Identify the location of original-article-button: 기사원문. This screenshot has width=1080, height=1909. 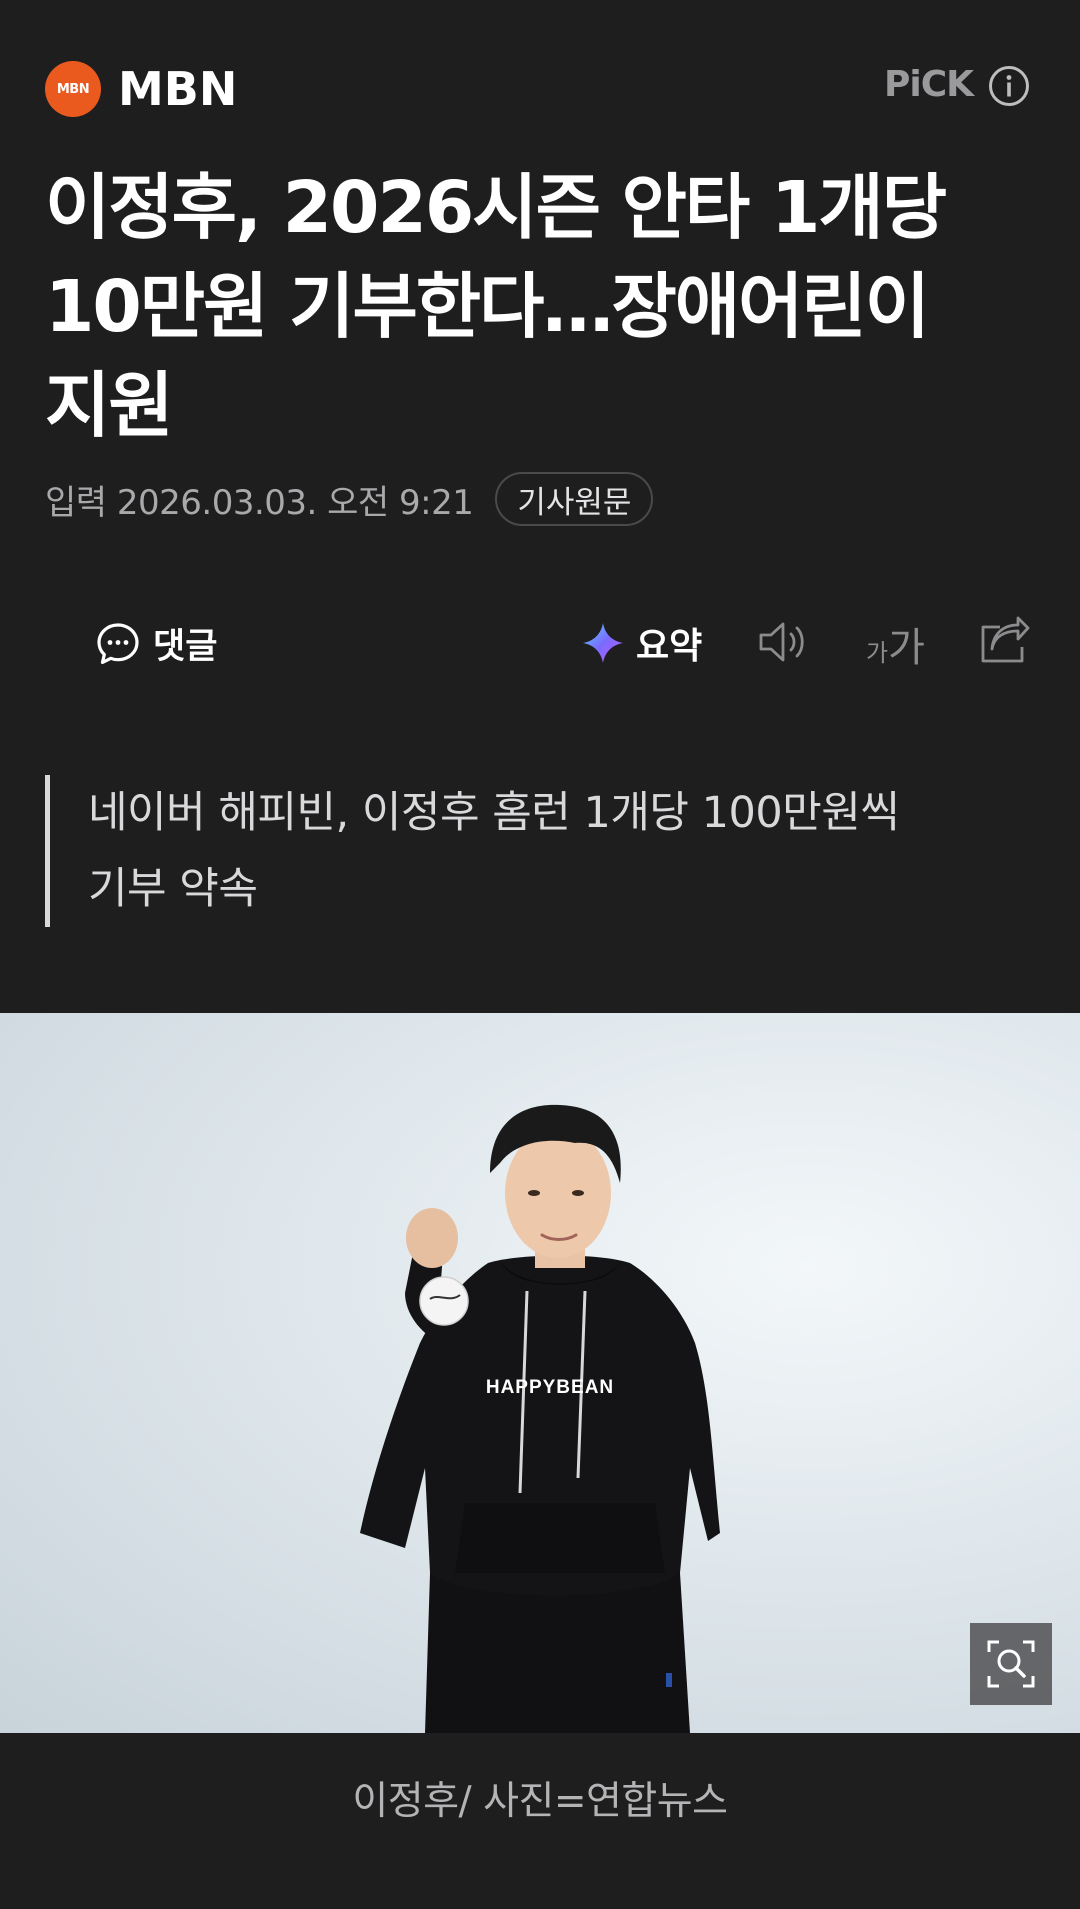
(574, 499).